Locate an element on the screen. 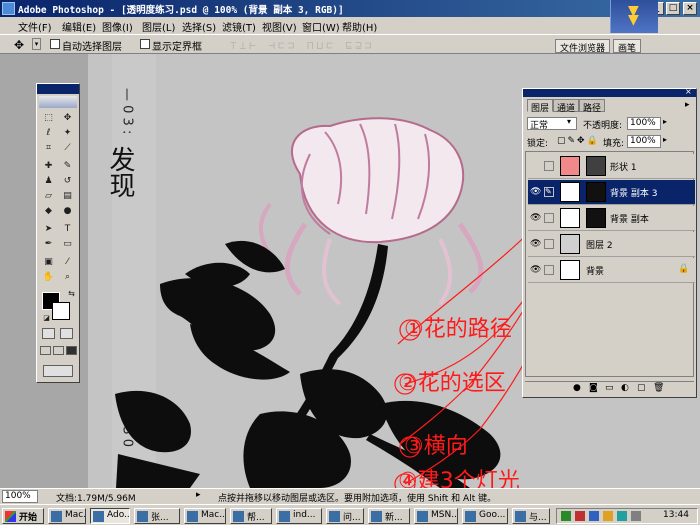 The image size is (700, 525). layer-style-icon: ● is located at coordinates (577, 388).